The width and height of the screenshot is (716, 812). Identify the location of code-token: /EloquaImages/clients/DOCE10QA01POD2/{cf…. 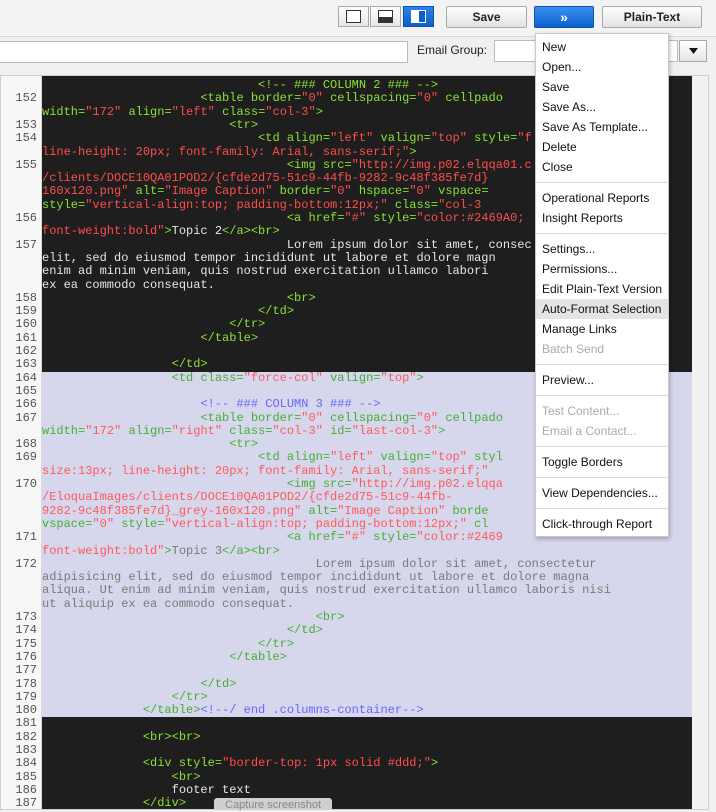
(247, 497).